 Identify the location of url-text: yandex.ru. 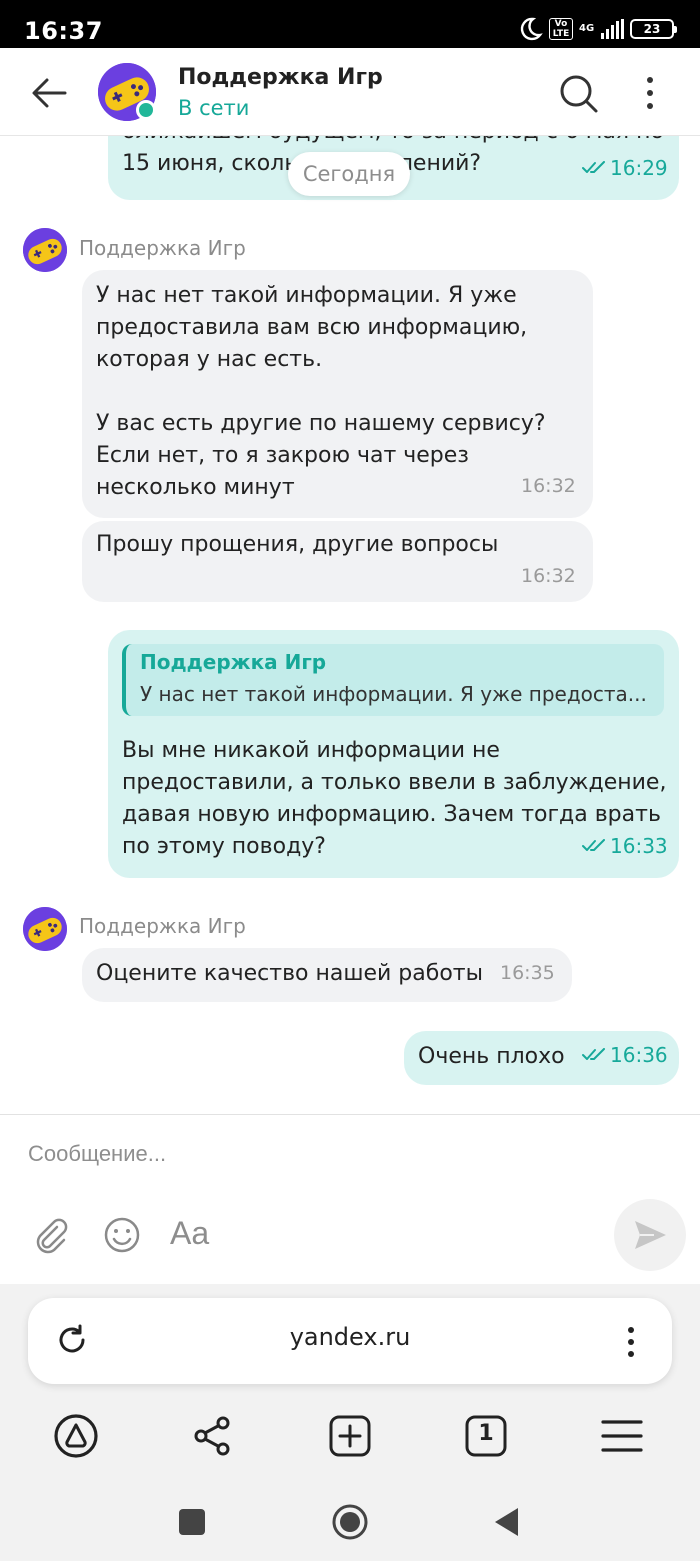
(350, 1337).